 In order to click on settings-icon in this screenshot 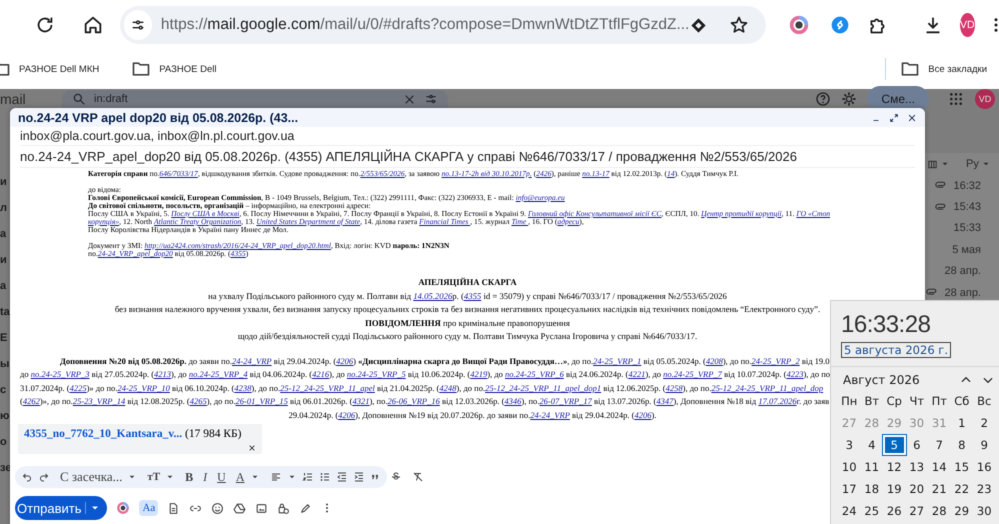, I will do `click(849, 99)`.